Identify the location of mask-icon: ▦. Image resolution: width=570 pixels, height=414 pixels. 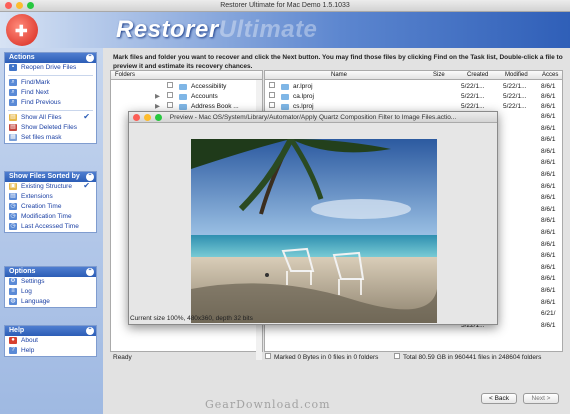
(13, 137).